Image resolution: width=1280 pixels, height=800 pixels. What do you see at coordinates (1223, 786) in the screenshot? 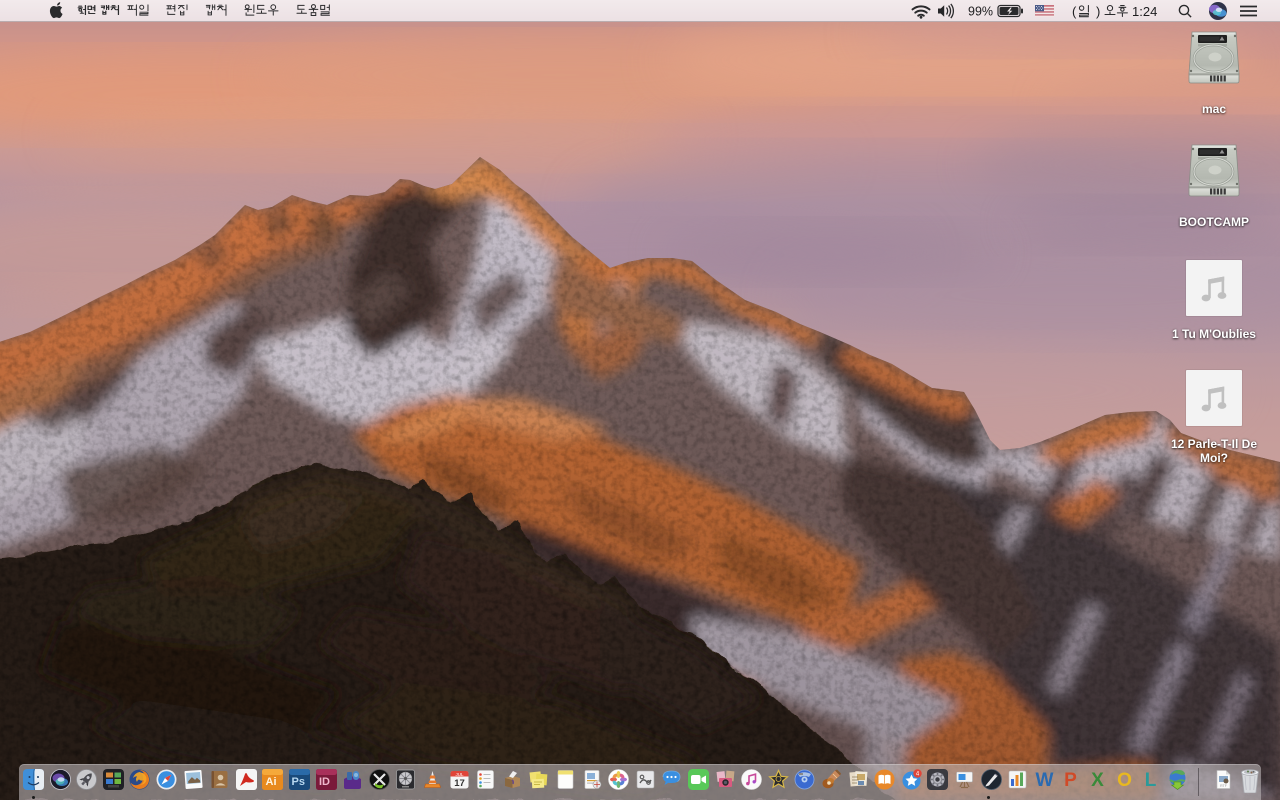
I see `svg-text: RTF` at bounding box center [1223, 786].